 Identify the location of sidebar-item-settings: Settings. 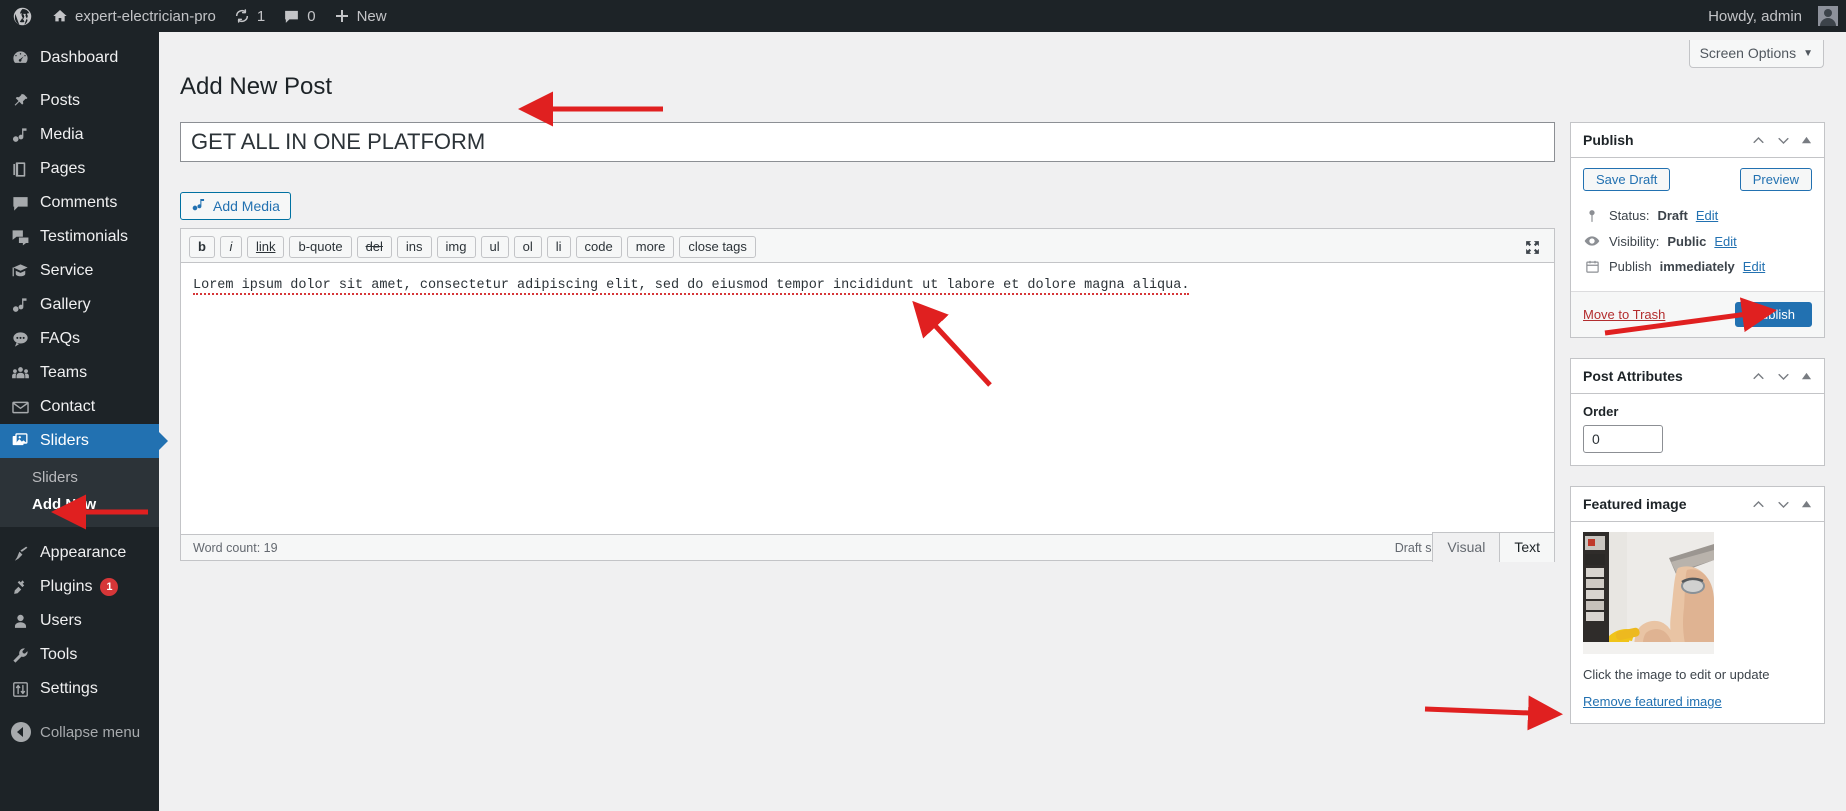
(79, 689).